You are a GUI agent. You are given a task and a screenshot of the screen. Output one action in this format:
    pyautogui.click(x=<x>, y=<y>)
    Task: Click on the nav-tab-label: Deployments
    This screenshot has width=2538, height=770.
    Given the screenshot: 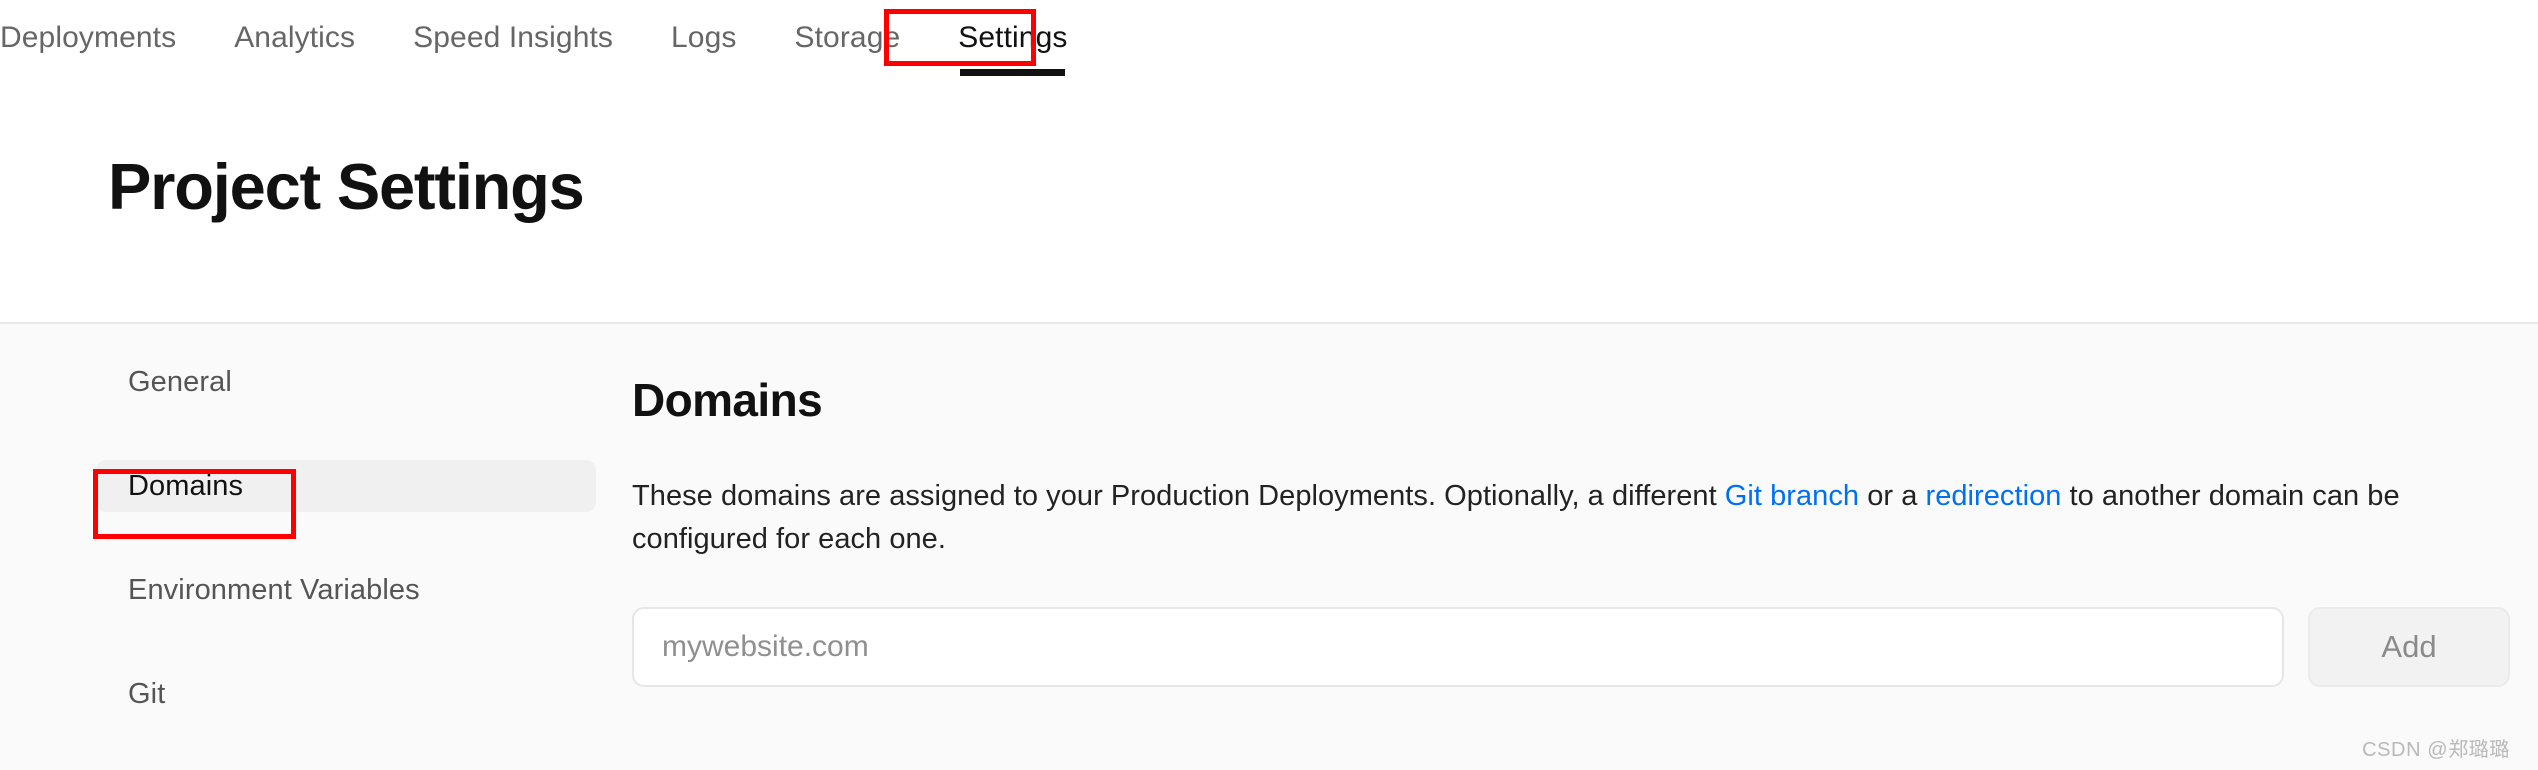 What is the action you would take?
    pyautogui.click(x=88, y=37)
    